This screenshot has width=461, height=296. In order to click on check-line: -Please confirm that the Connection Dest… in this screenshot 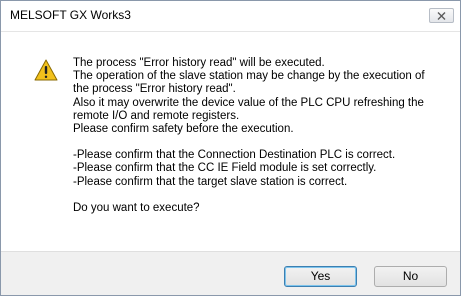, I will do `click(234, 155)`.